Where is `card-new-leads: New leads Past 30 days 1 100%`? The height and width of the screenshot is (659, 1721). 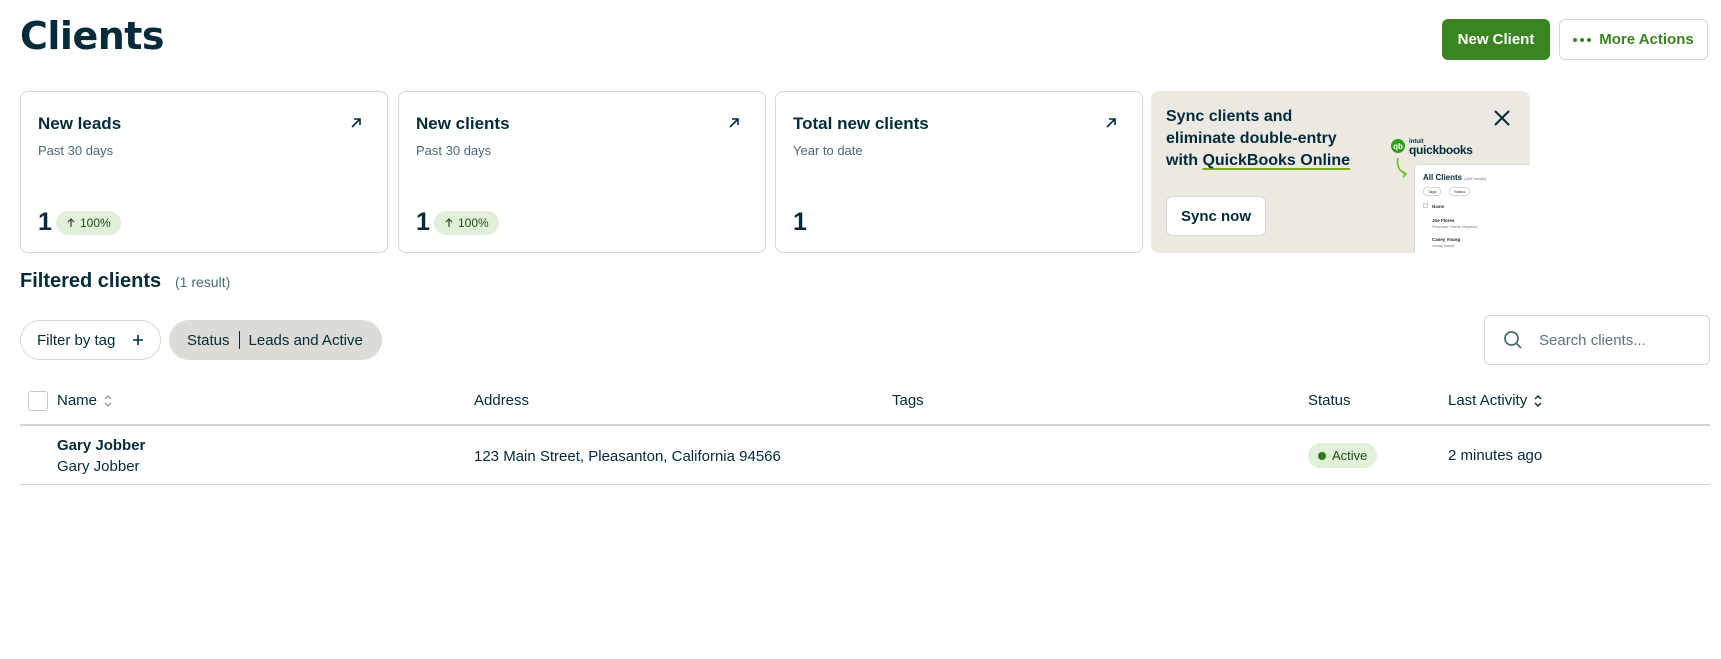 card-new-leads: New leads Past 30 days 1 100% is located at coordinates (204, 172).